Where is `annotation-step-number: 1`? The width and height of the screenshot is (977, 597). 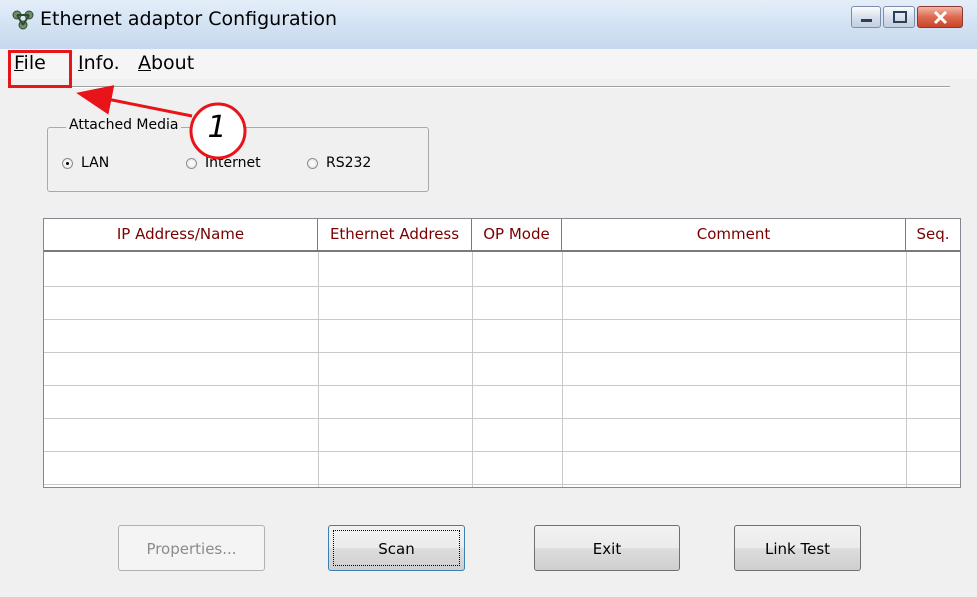 annotation-step-number: 1 is located at coordinates (217, 127).